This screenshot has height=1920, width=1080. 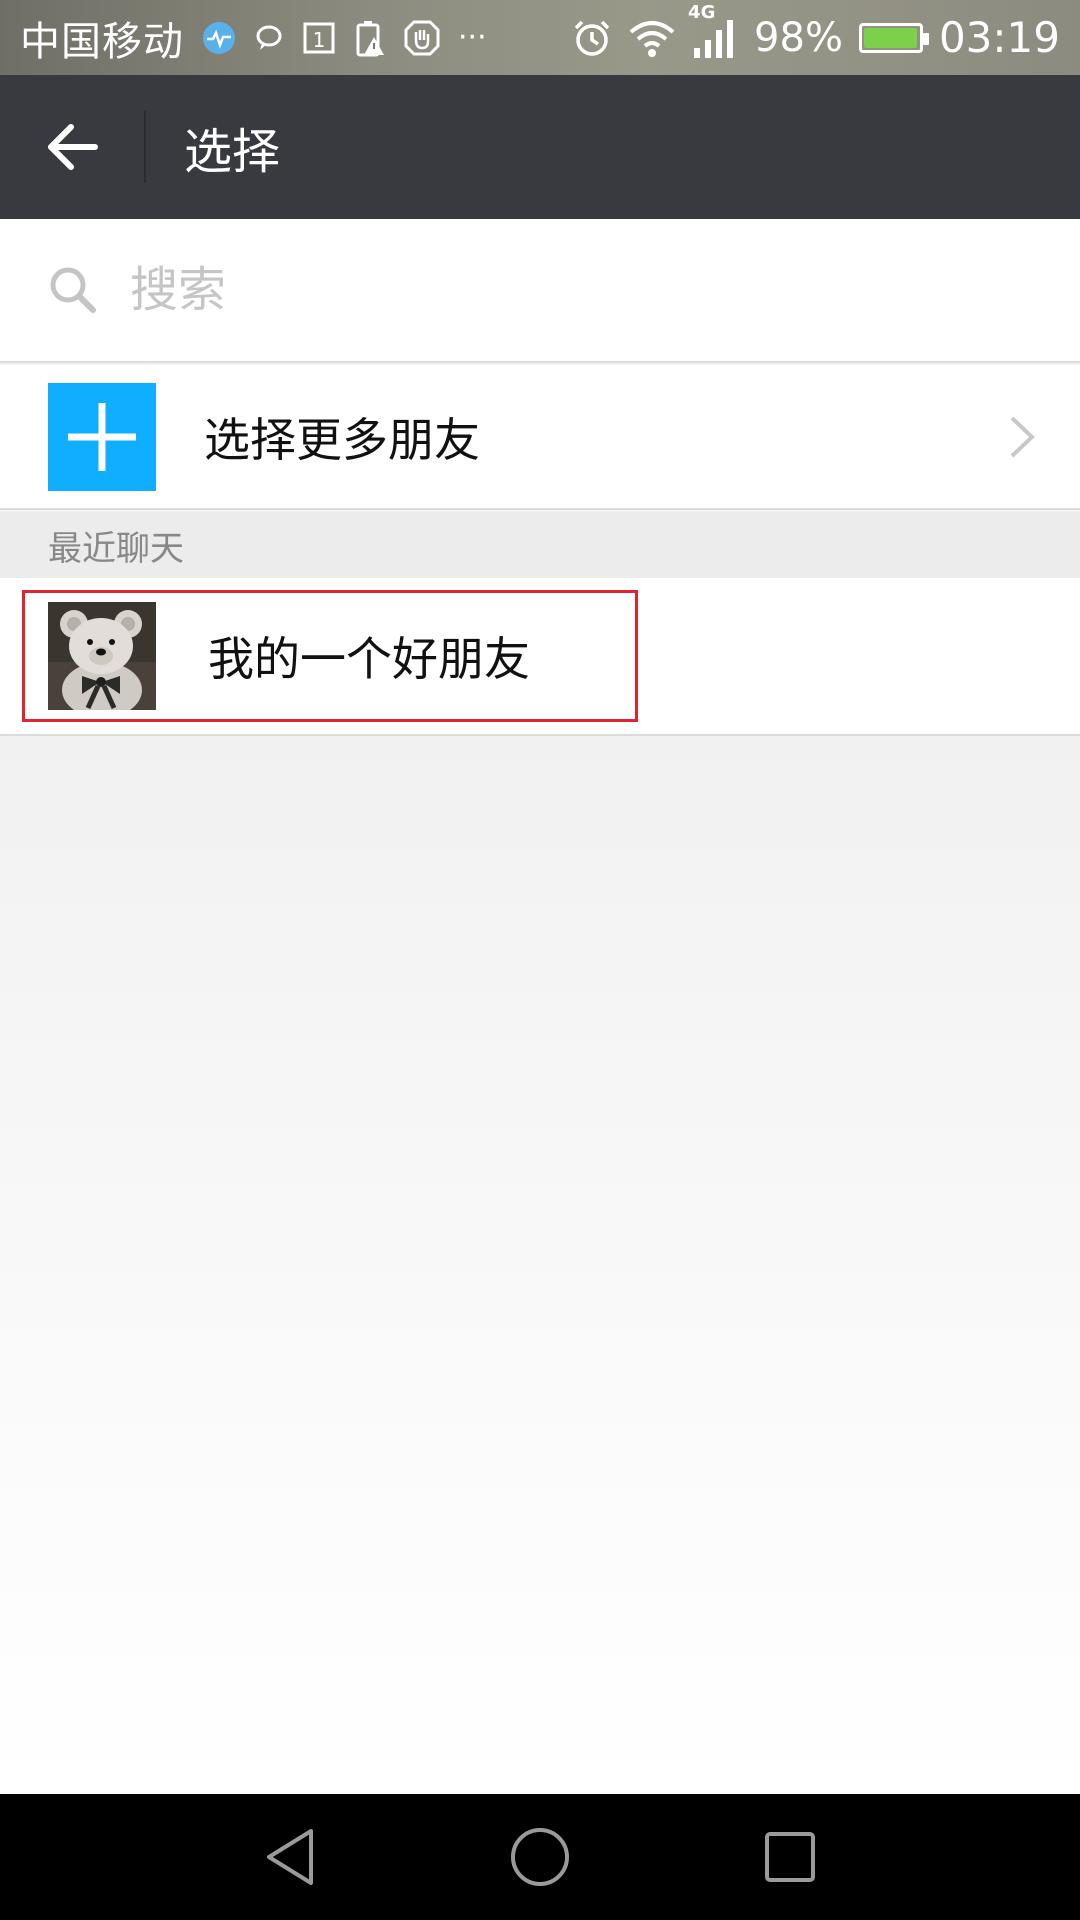 I want to click on chat-bubble-icon, so click(x=269, y=38).